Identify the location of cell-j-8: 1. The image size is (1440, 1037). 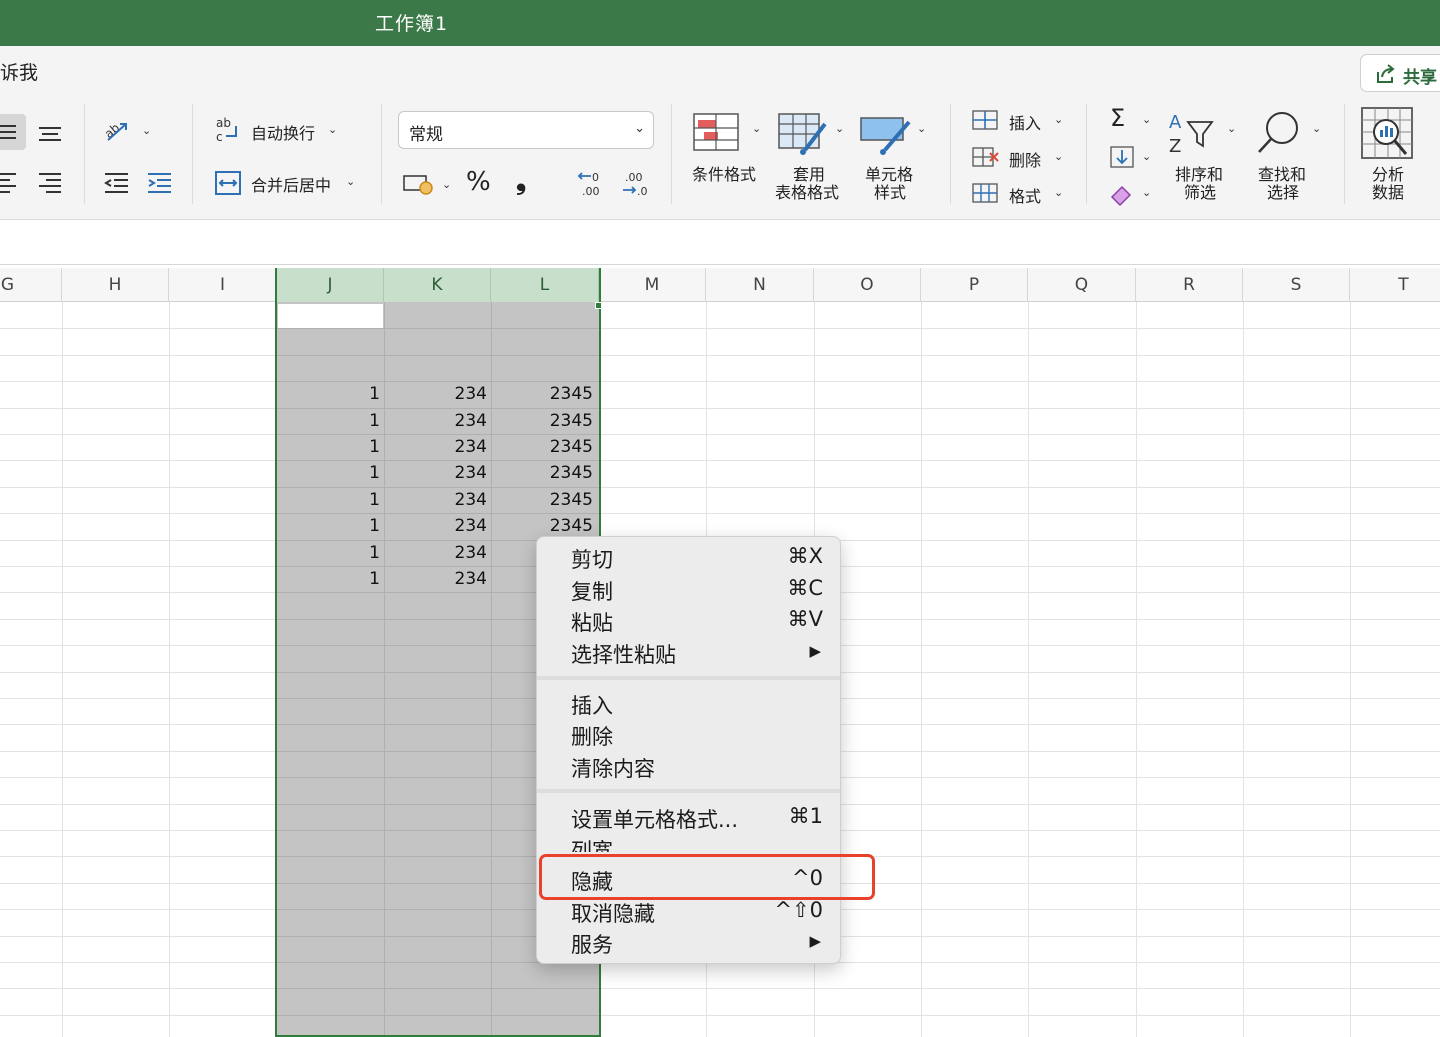
(330, 500).